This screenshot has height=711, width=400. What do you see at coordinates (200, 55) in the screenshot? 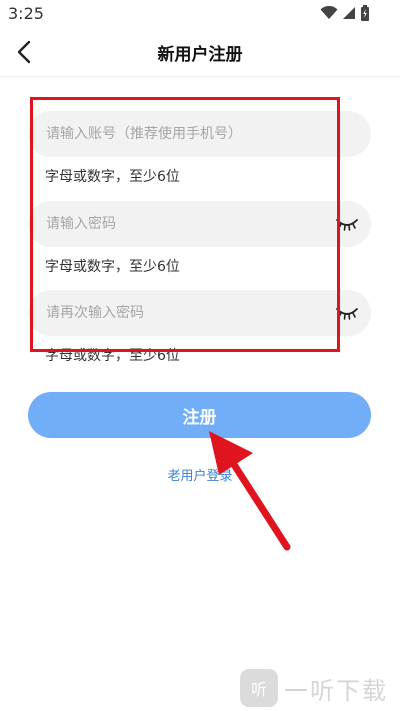
I see `page-title: 新用户注册` at bounding box center [200, 55].